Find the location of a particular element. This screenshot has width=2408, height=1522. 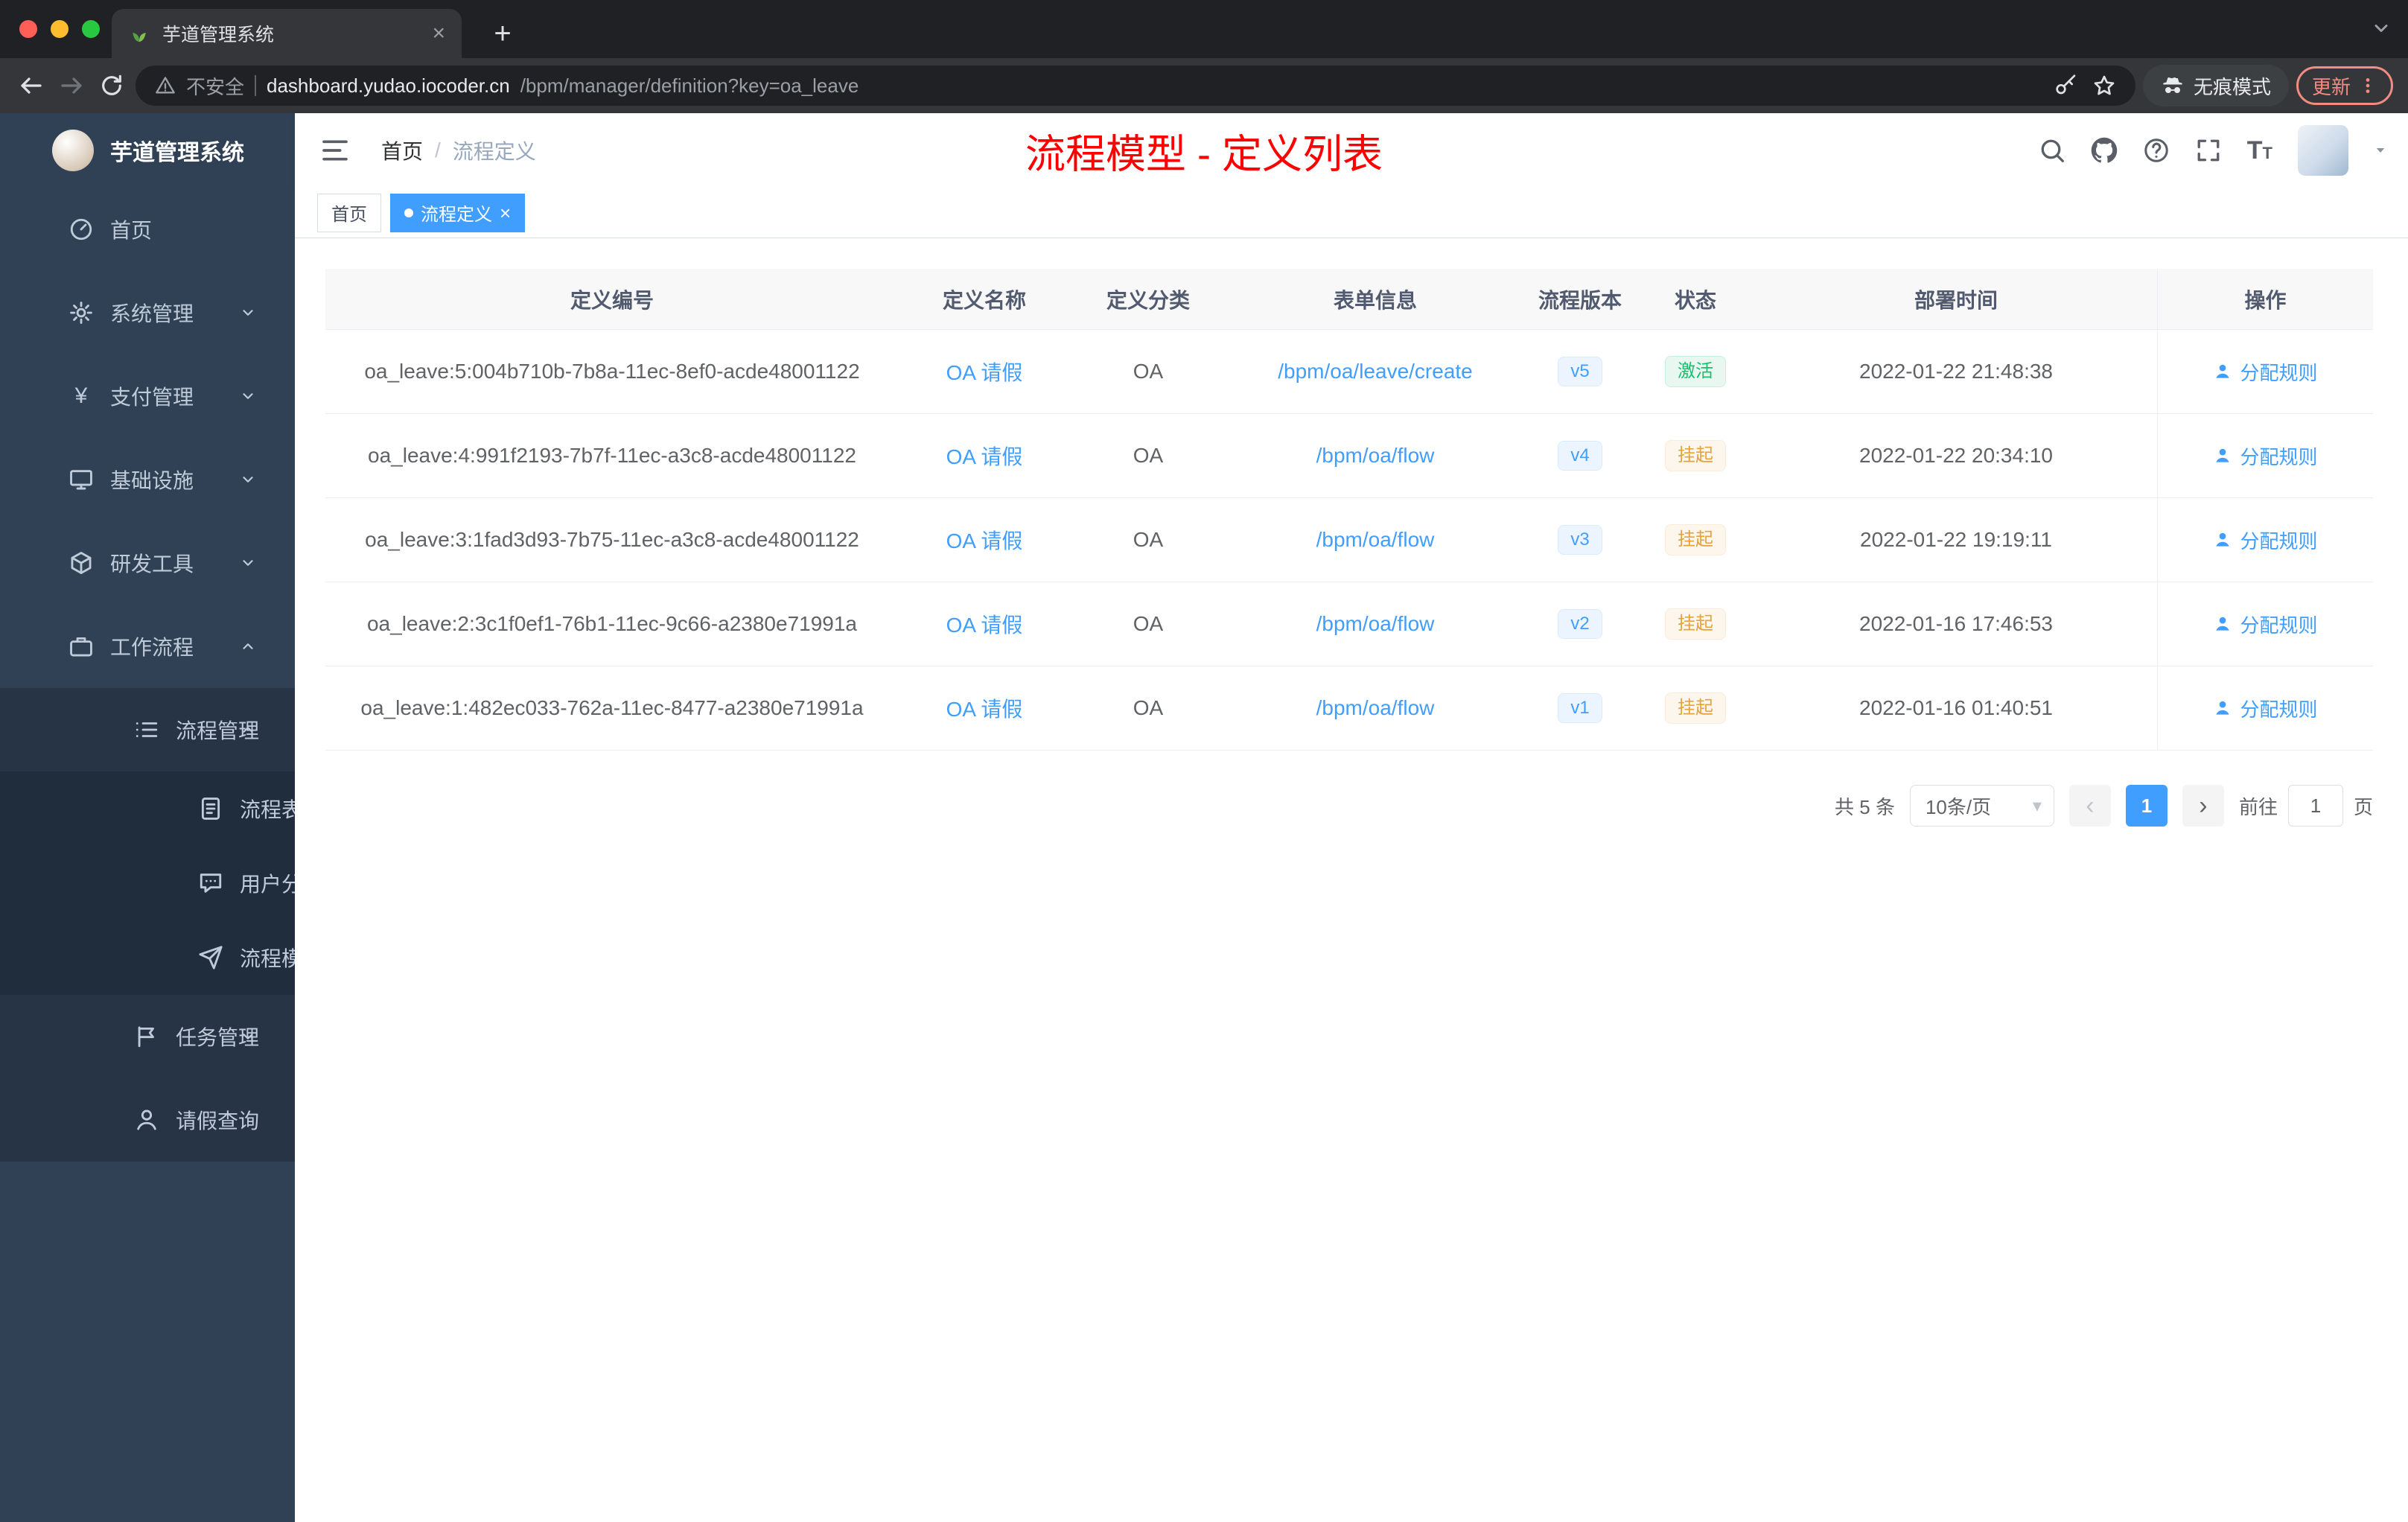

prev-page-button: ‹ is located at coordinates (2089, 806).